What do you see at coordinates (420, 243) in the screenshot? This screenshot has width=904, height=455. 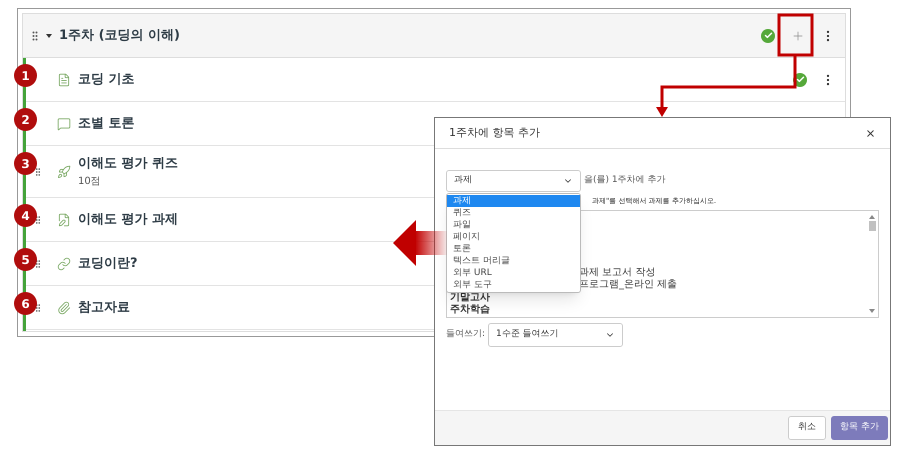 I see `left-arrow-icon` at bounding box center [420, 243].